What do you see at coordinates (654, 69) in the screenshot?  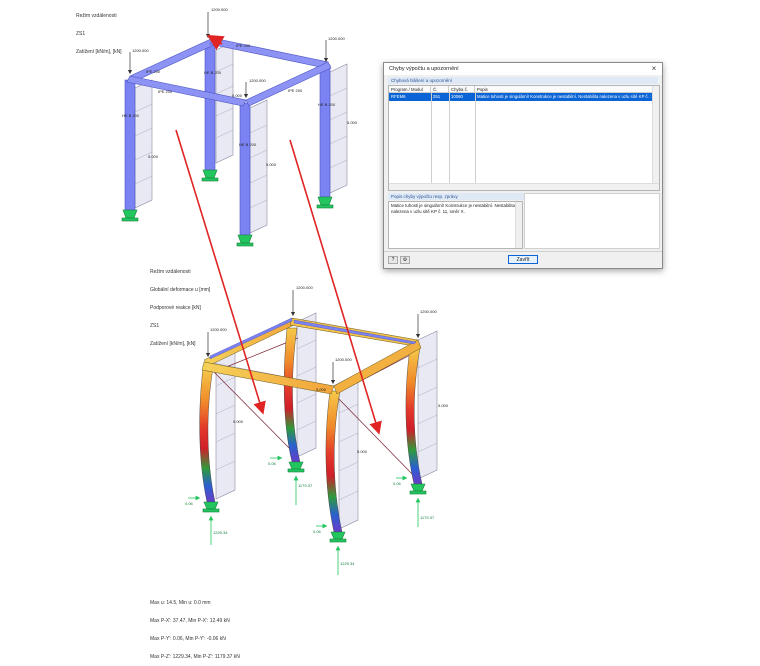 I see `close-icon: ×` at bounding box center [654, 69].